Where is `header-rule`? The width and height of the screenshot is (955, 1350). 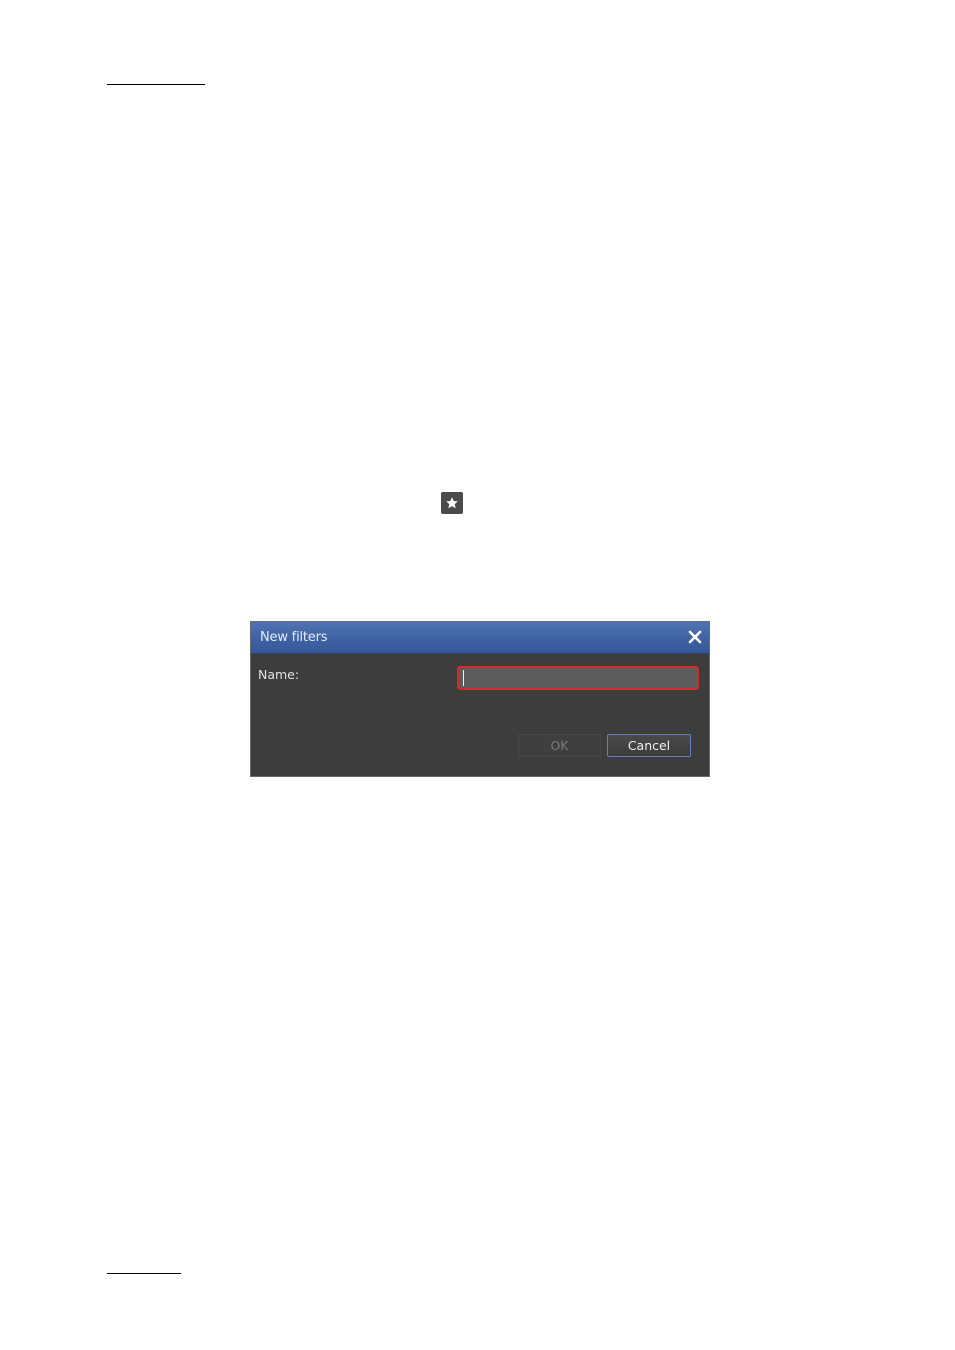 header-rule is located at coordinates (156, 84).